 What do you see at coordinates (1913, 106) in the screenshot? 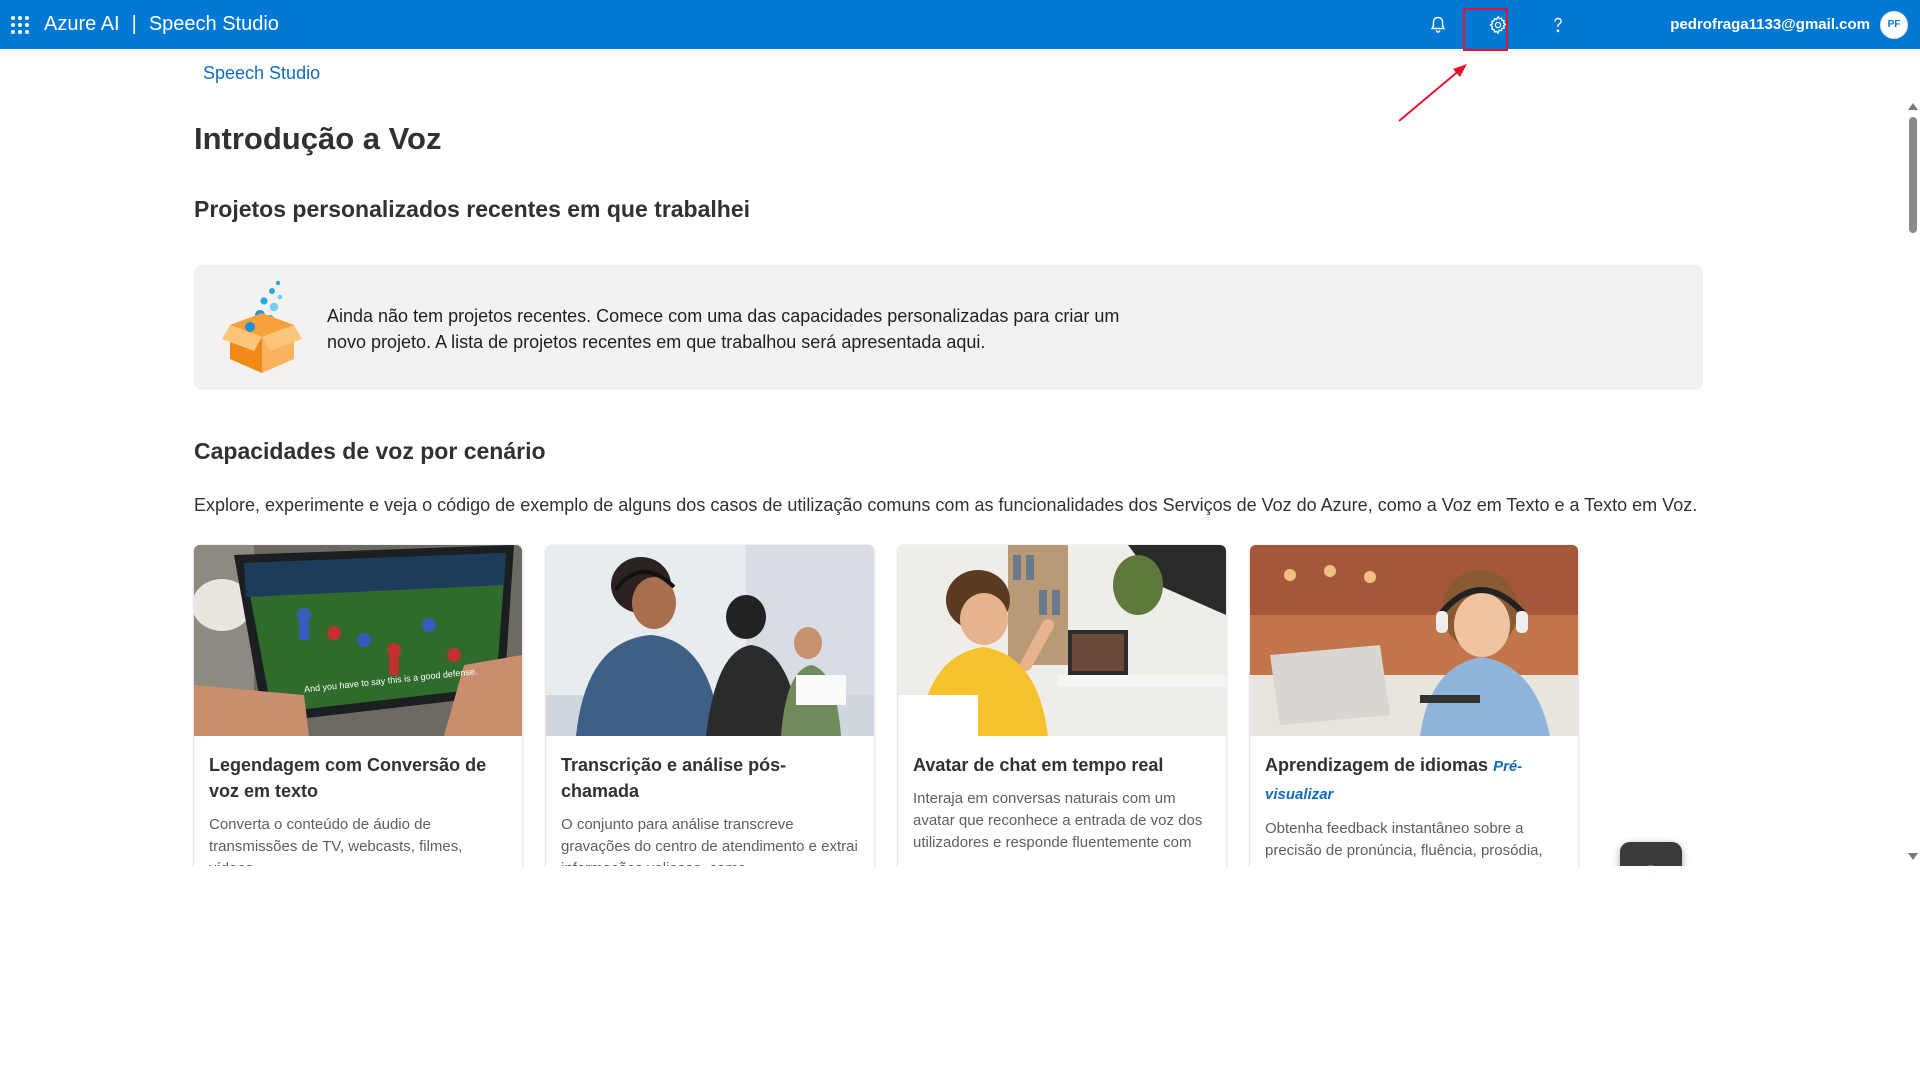
I see `scroll-up-arrow-icon` at bounding box center [1913, 106].